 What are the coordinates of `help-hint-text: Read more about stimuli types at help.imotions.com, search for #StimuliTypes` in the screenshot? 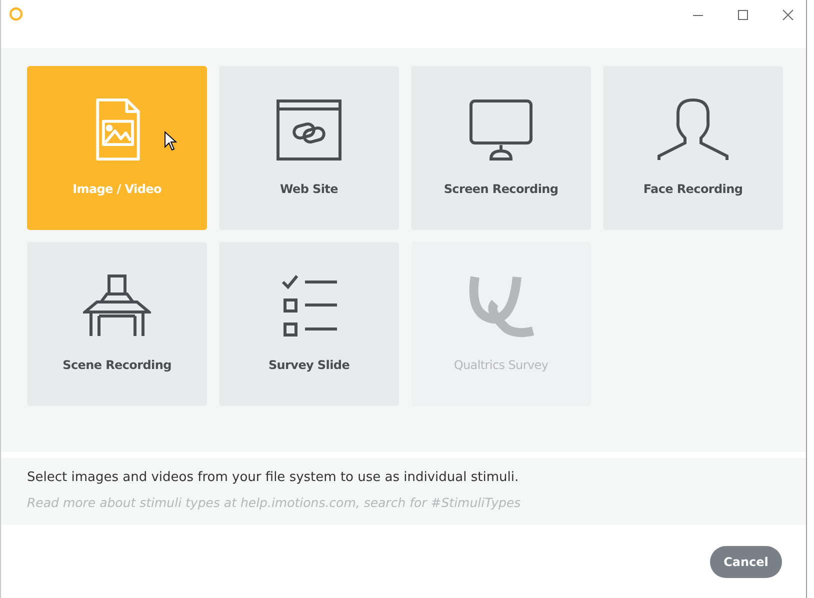 It's located at (274, 502).